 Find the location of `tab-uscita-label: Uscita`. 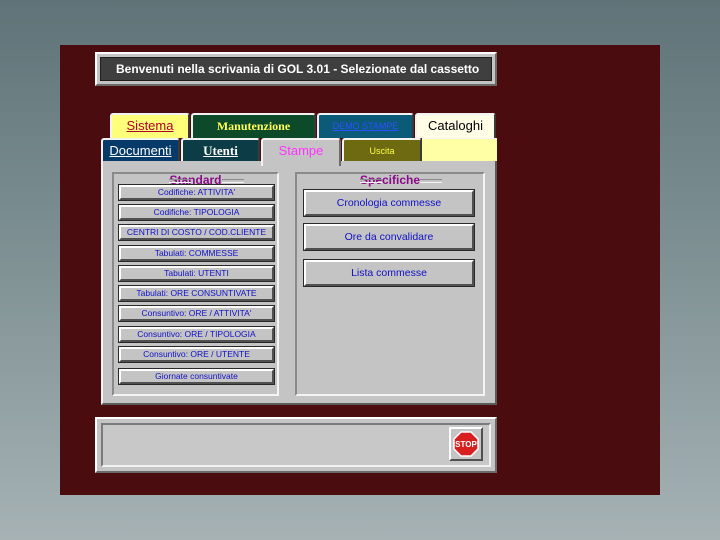

tab-uscita-label: Uscita is located at coordinates (382, 151).